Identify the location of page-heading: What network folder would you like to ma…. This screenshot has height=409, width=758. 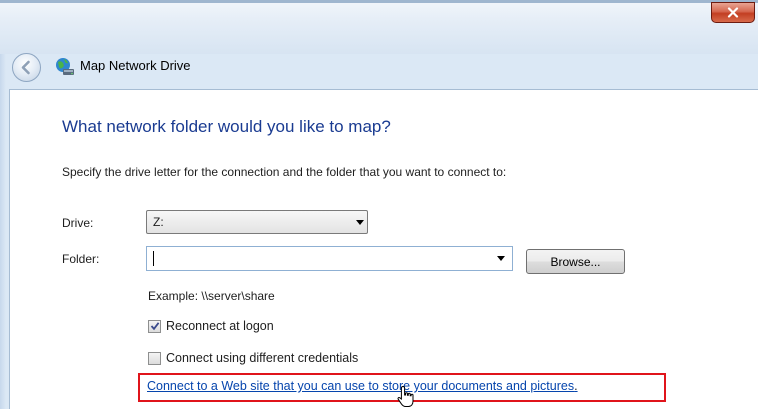
(226, 126).